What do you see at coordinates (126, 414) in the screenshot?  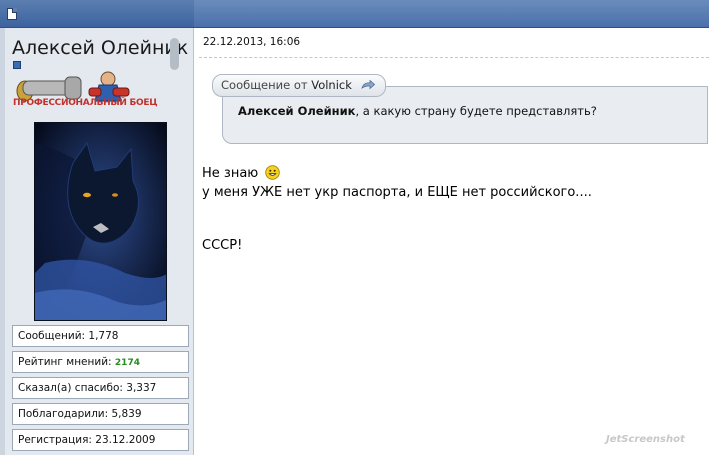 I see `stat-value: 5,839` at bounding box center [126, 414].